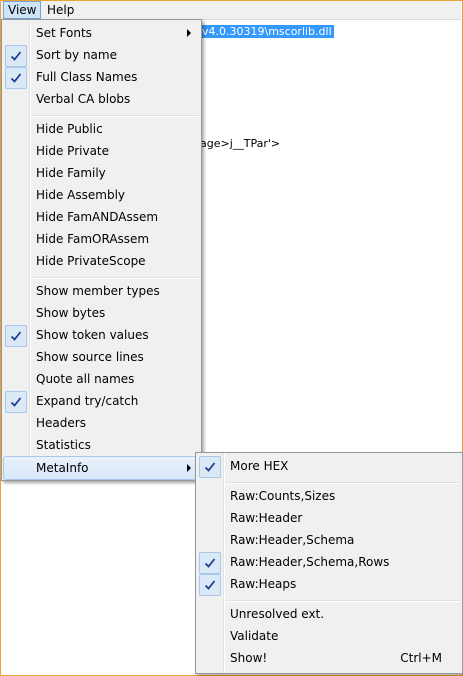 Image resolution: width=463 pixels, height=676 pixels. I want to click on menu-item-label: Hide Private, so click(73, 151).